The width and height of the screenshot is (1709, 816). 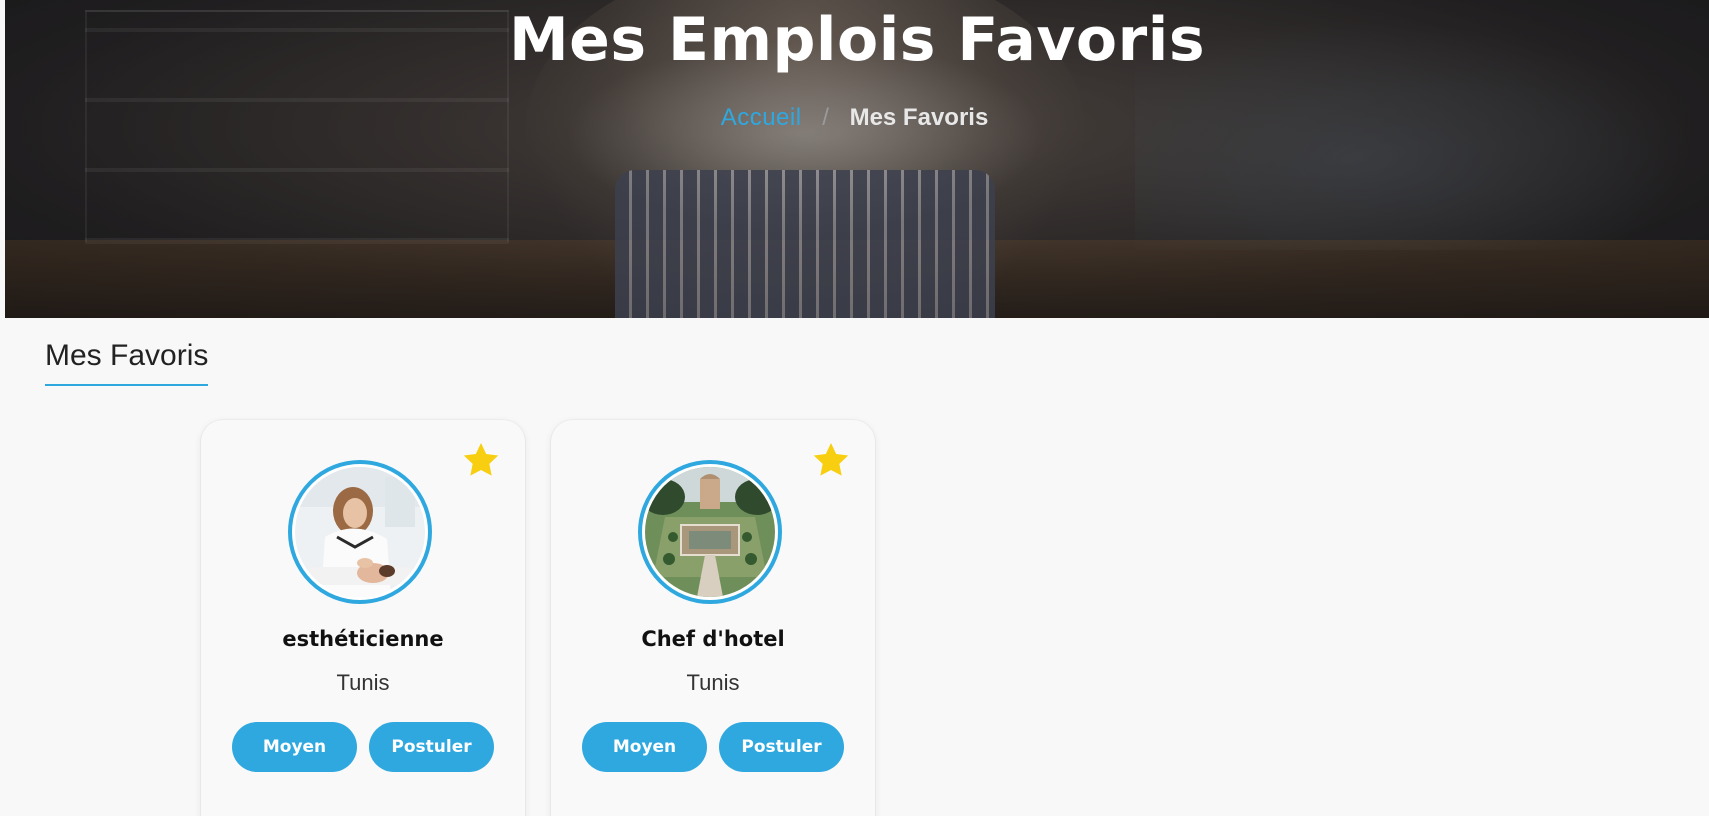 I want to click on hotel-garden-photo, so click(x=710, y=532).